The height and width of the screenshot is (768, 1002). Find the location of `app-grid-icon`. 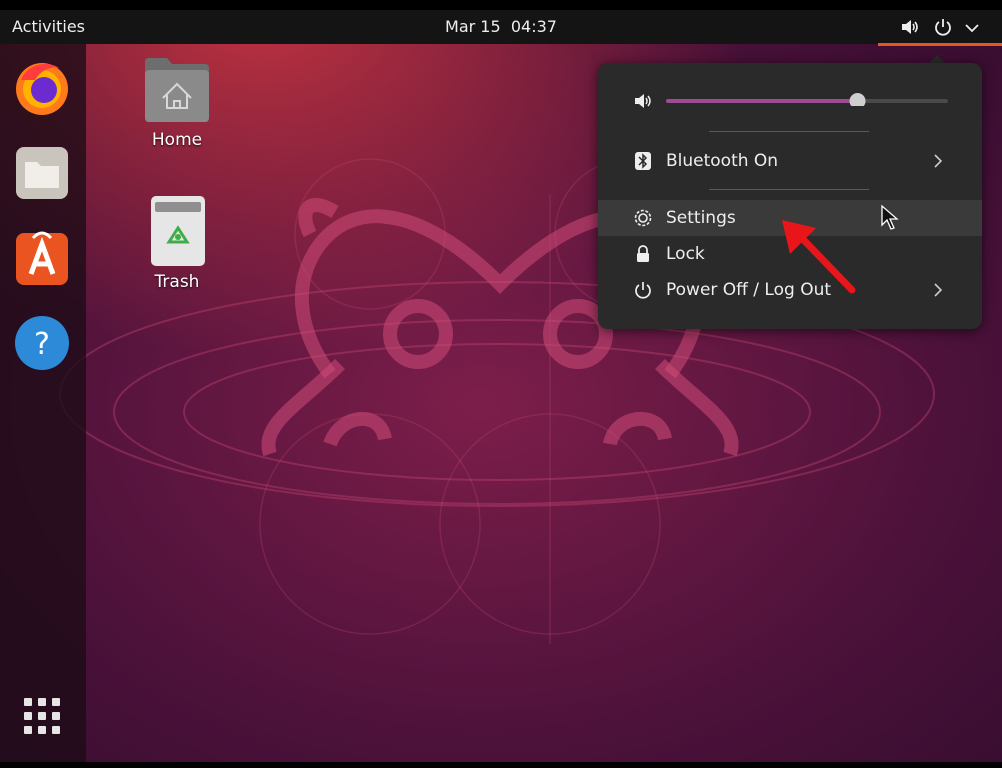

app-grid-icon is located at coordinates (42, 725).